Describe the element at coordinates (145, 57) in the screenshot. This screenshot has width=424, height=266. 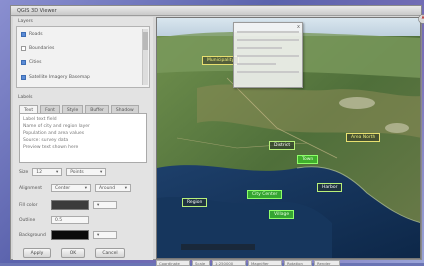
I see `layers-scrollbar` at that location.